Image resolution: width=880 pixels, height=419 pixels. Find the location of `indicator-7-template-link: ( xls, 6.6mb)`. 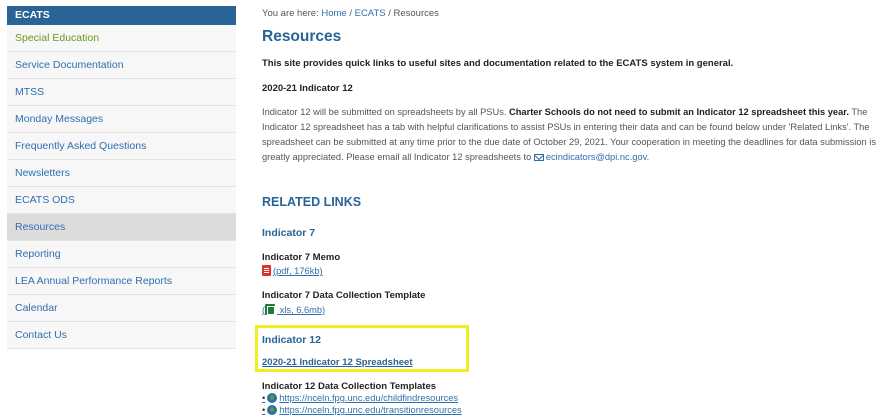

indicator-7-template-link: ( xls, 6.6mb) is located at coordinates (293, 309).